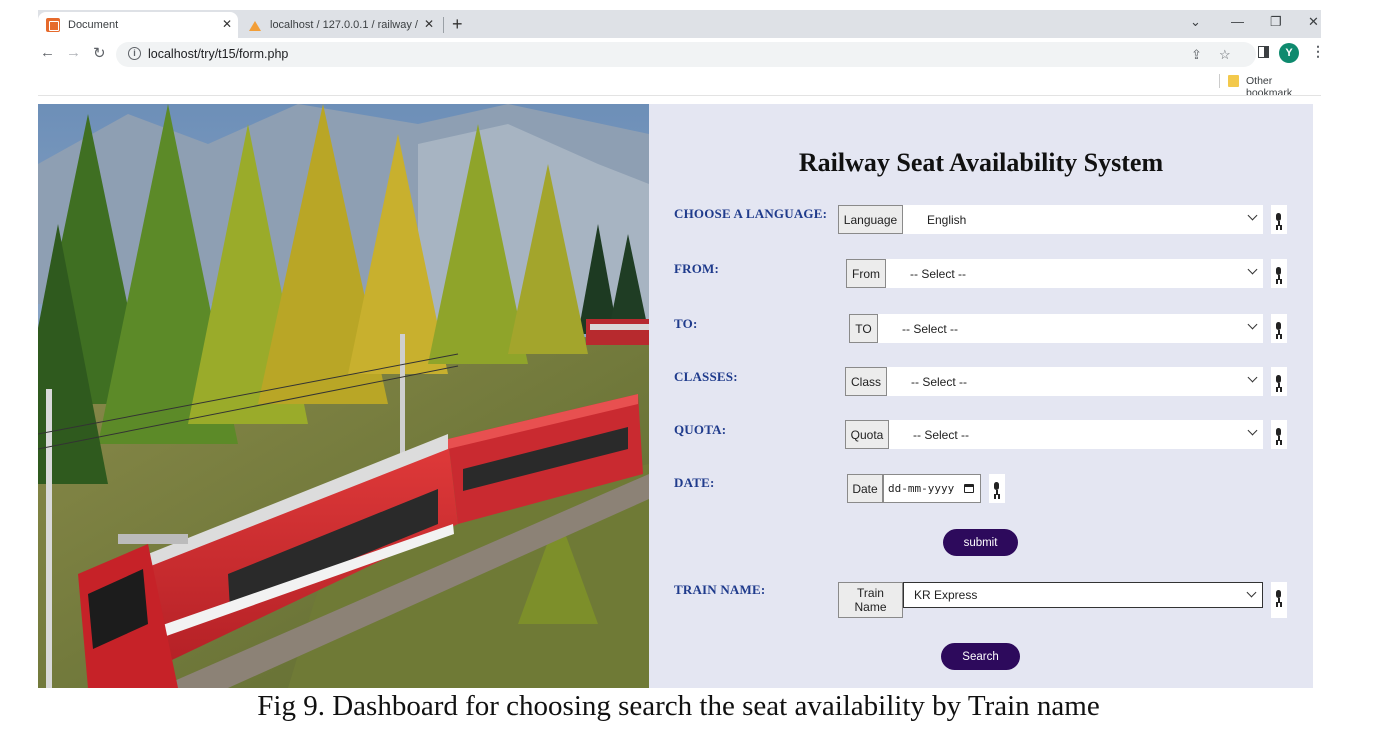  What do you see at coordinates (1083, 219) in the screenshot?
I see `language-select: English` at bounding box center [1083, 219].